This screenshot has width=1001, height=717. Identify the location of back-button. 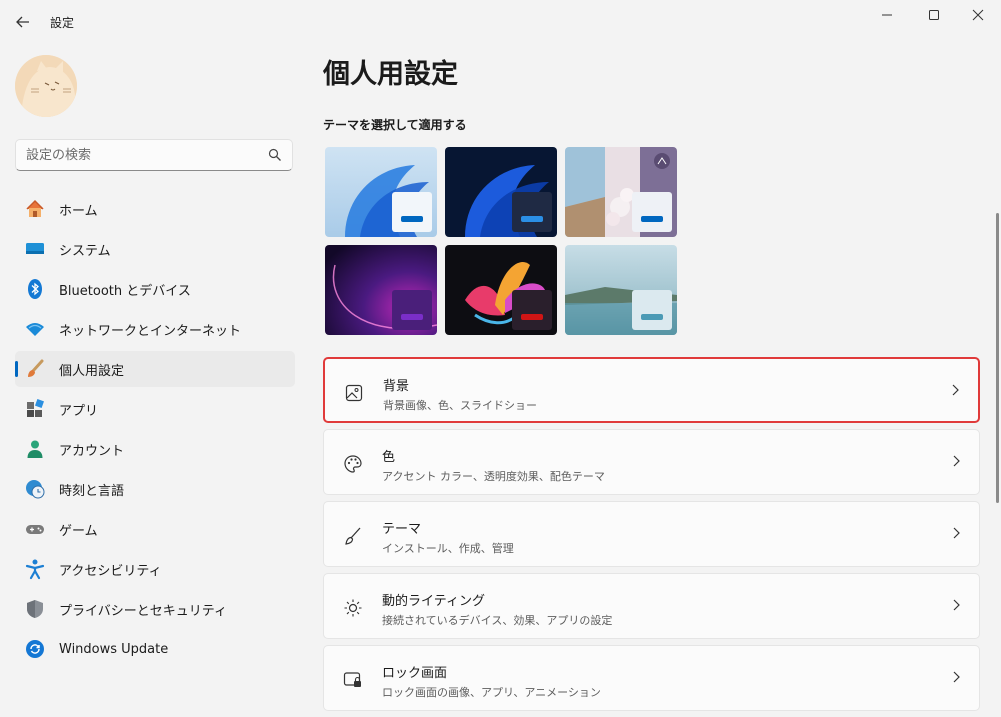
(23, 22).